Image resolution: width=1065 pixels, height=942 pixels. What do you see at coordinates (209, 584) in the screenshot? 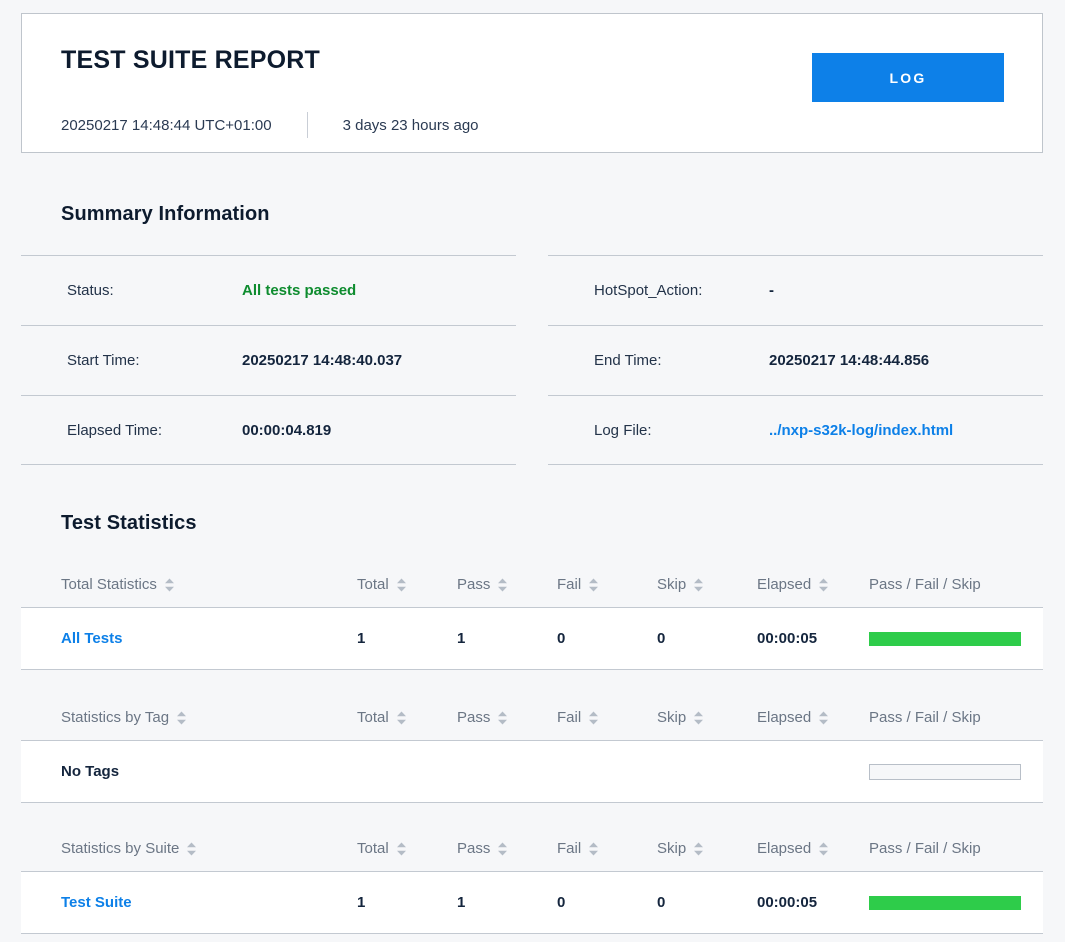
I see `name-header: Total Statistics` at bounding box center [209, 584].